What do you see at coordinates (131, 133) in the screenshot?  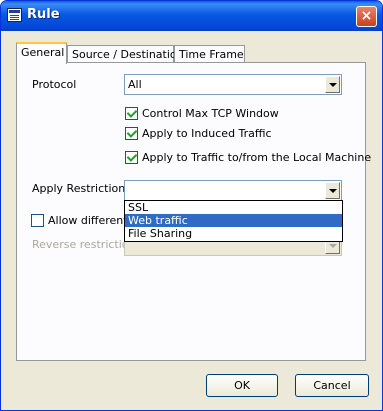 I see `apply-induced-checkbox` at bounding box center [131, 133].